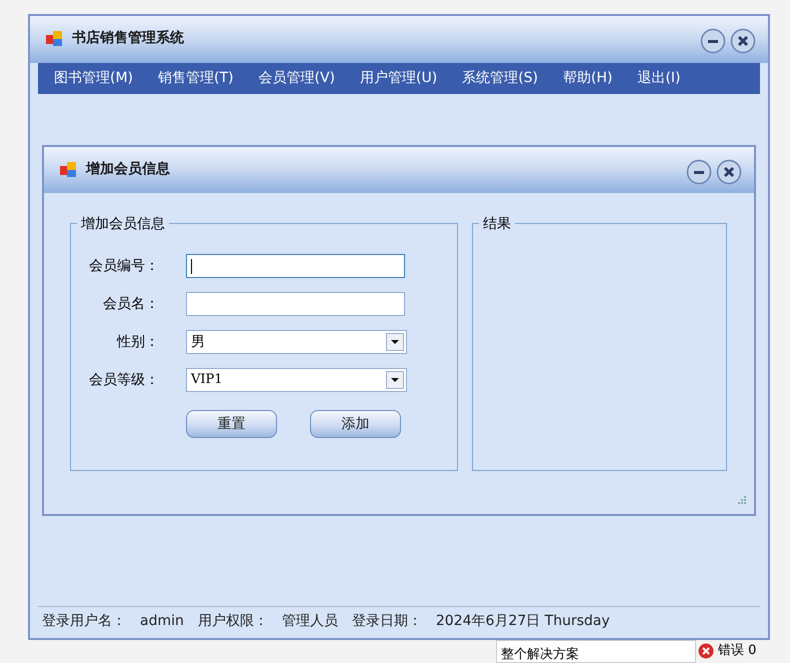 Image resolution: width=790 pixels, height=663 pixels. What do you see at coordinates (523, 621) in the screenshot?
I see `status-value: 2024年6月27日 Thursday` at bounding box center [523, 621].